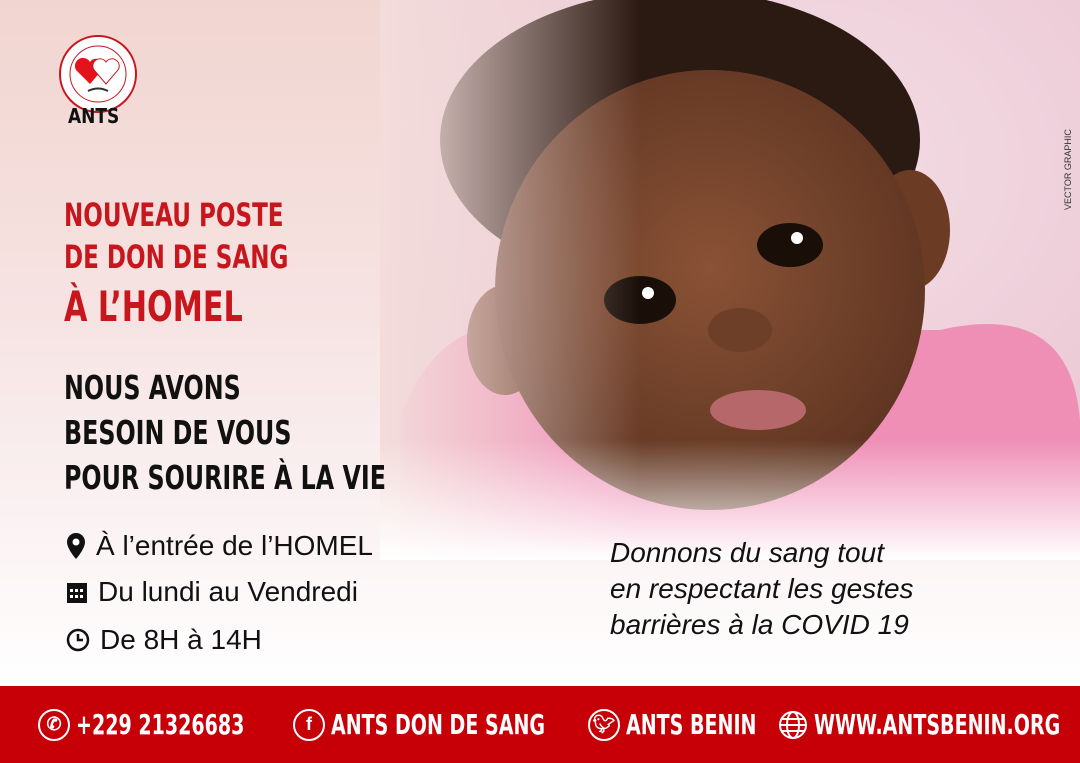 The height and width of the screenshot is (763, 1080). I want to click on footer-twitter: 🐦︎ ANTS BENIN, so click(683, 724).